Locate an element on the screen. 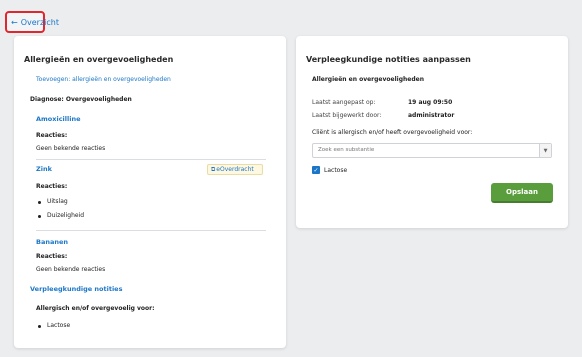  lactose-checkbox-label: Lactose is located at coordinates (335, 170).